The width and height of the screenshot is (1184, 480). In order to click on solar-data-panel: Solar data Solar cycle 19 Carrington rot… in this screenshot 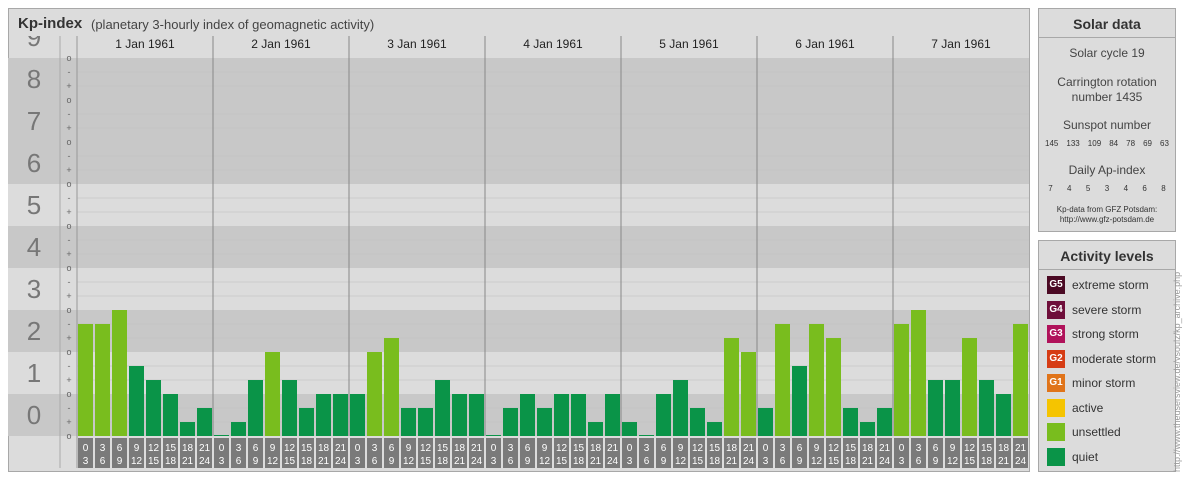, I will do `click(1107, 120)`.